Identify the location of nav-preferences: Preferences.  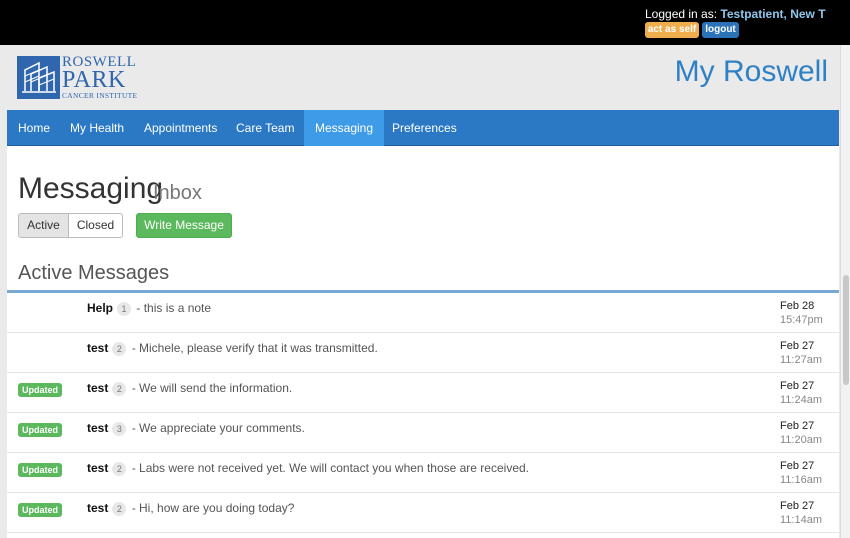
(424, 128).